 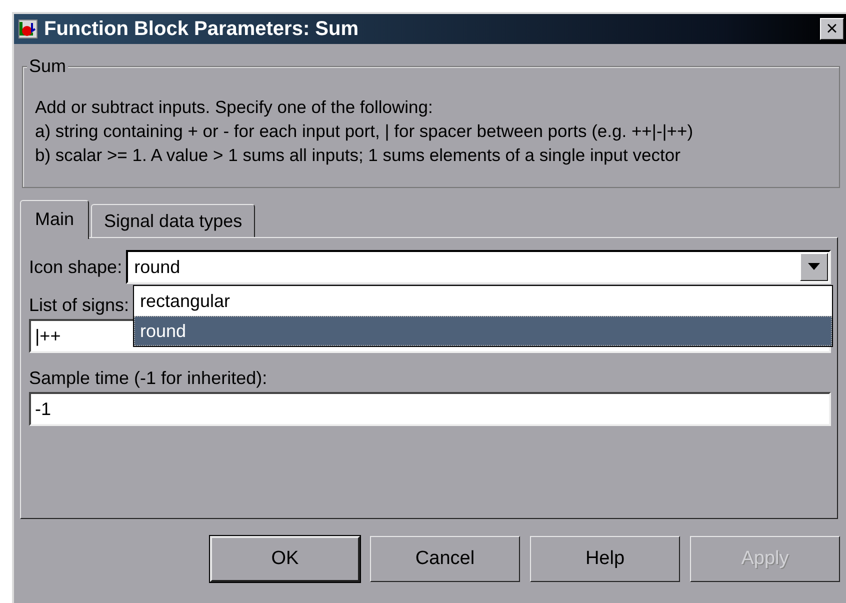 I want to click on field-label: List of signs:, so click(x=79, y=305).